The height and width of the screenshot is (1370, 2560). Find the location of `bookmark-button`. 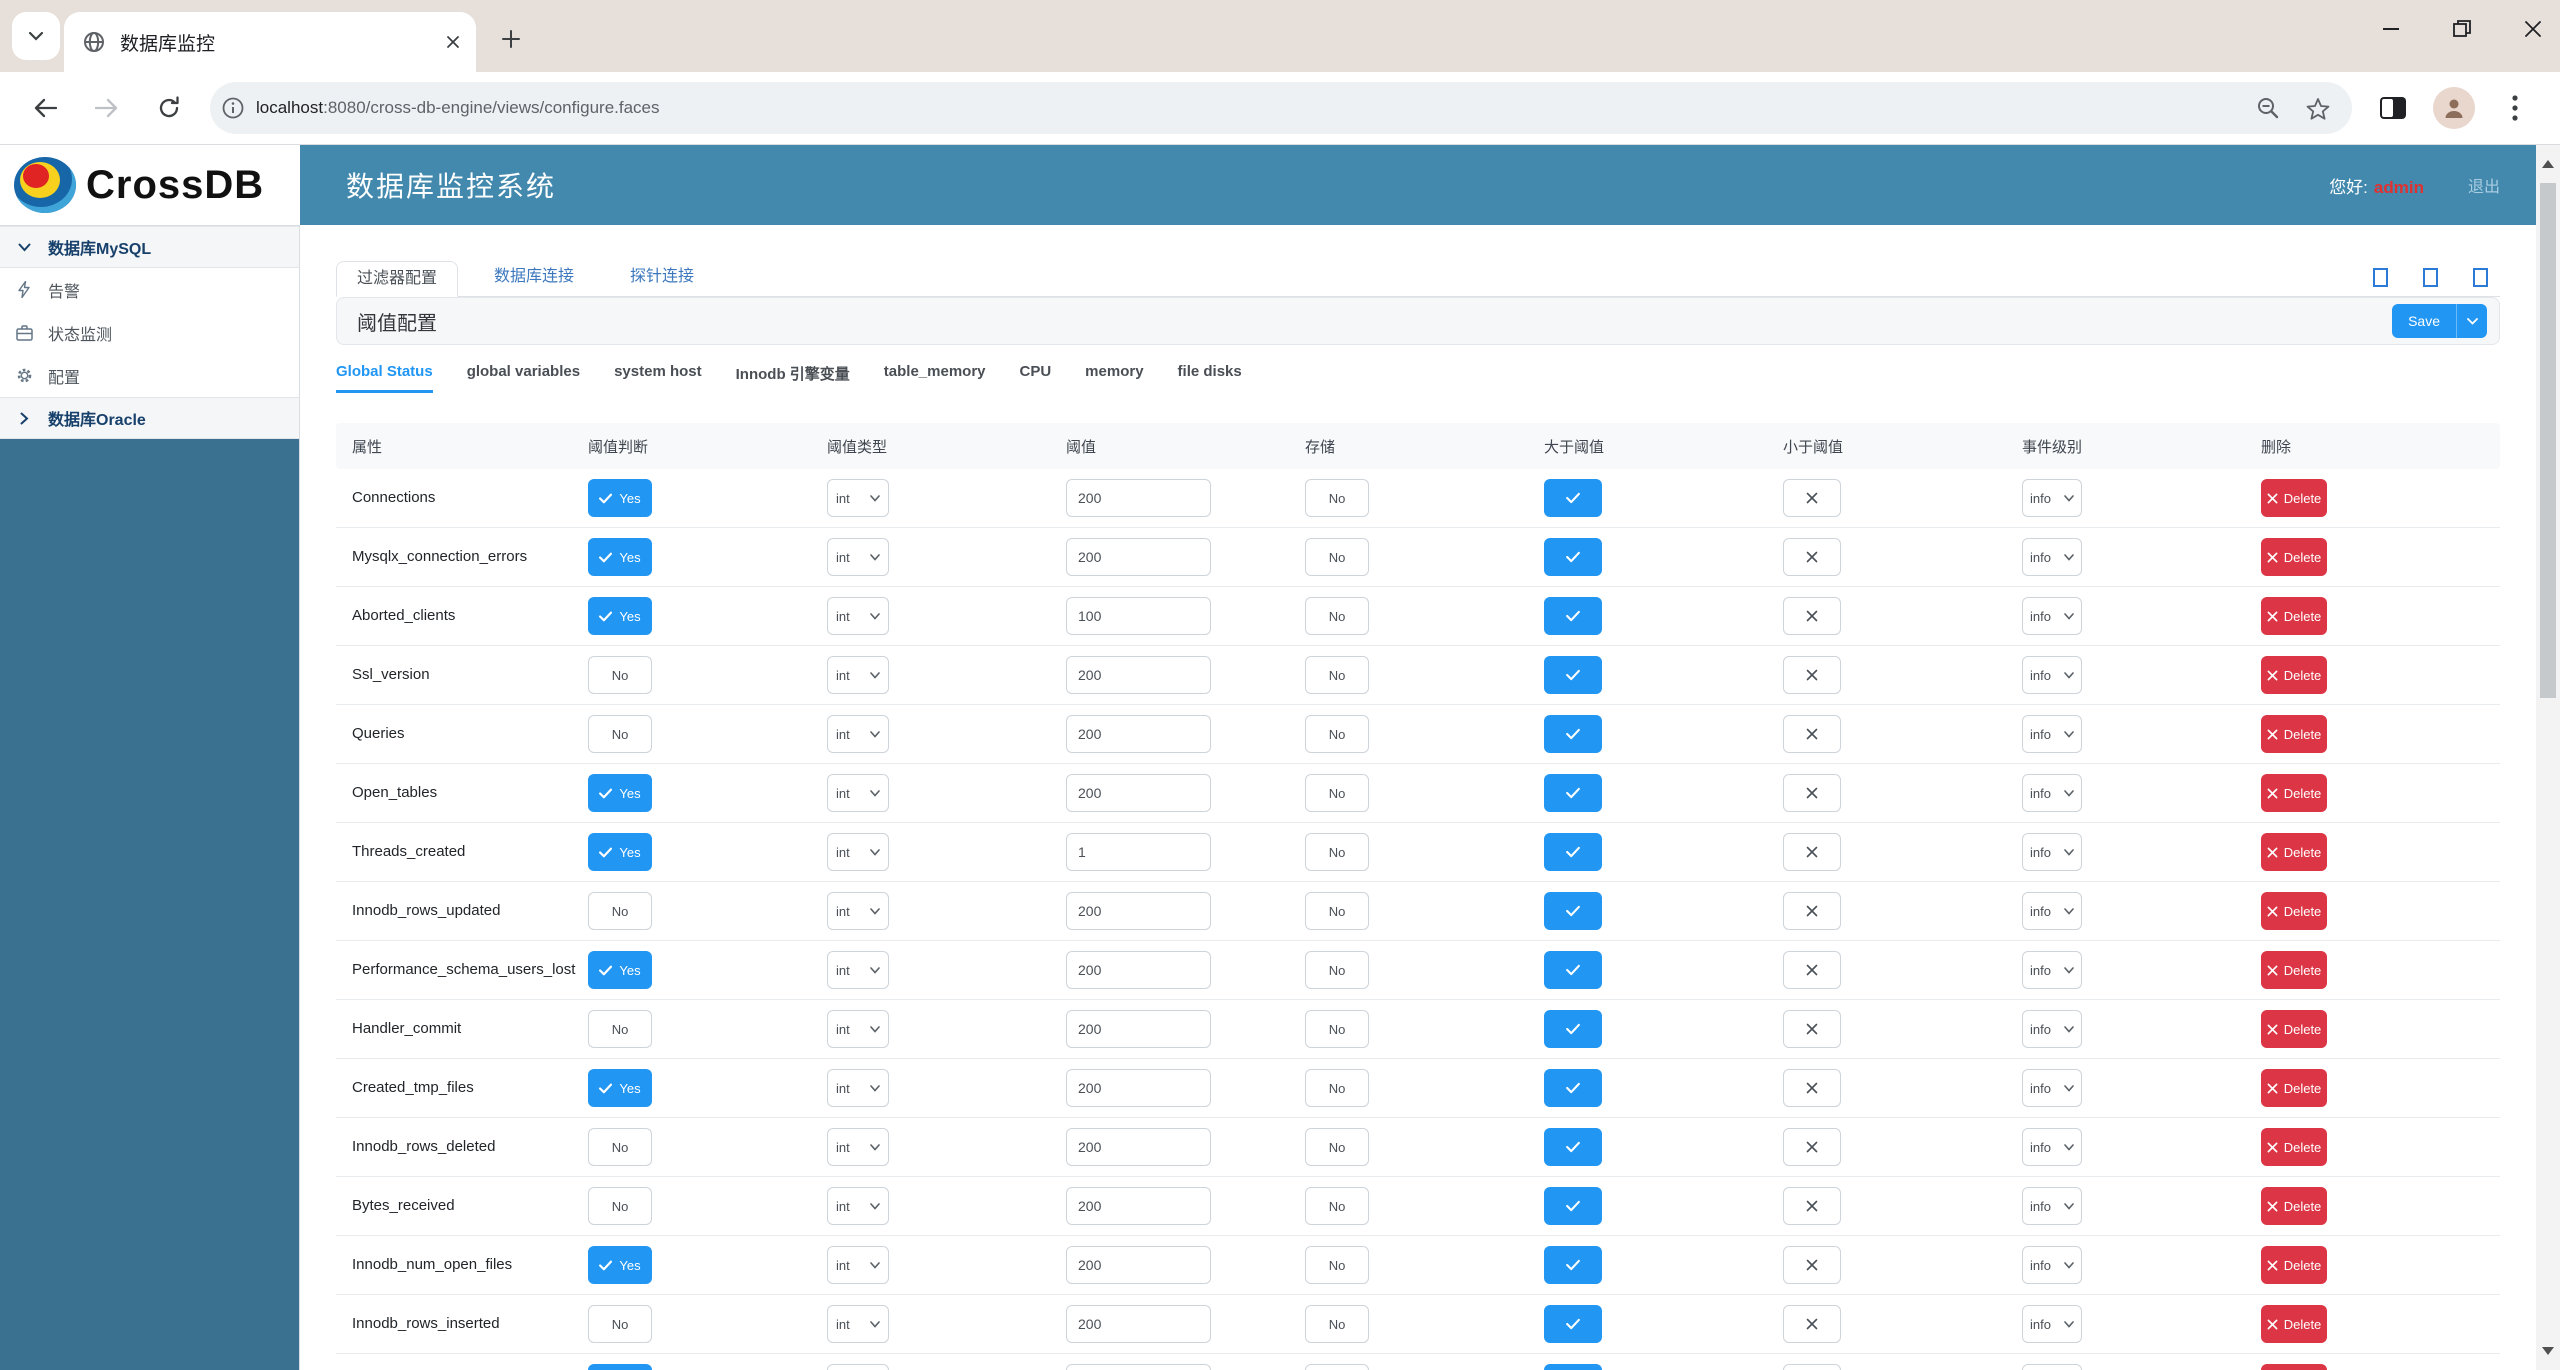

bookmark-button is located at coordinates (2318, 108).